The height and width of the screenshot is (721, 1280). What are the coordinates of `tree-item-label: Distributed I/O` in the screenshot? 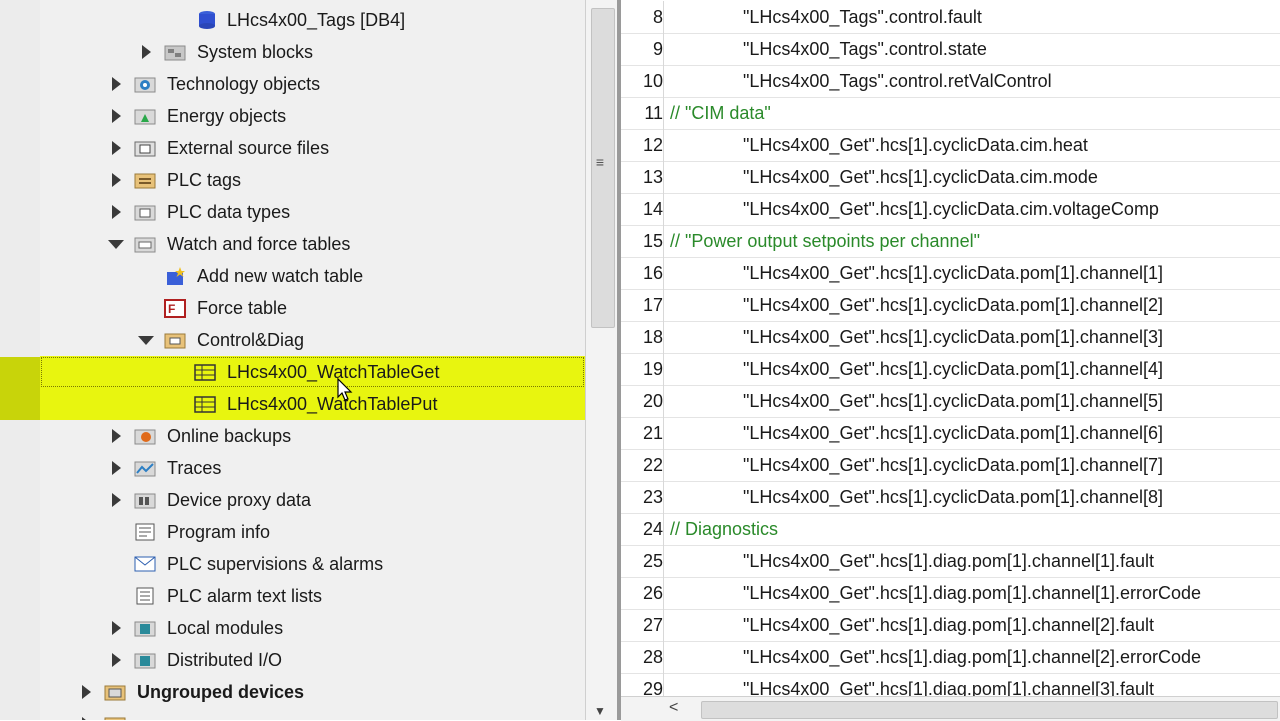 It's located at (225, 660).